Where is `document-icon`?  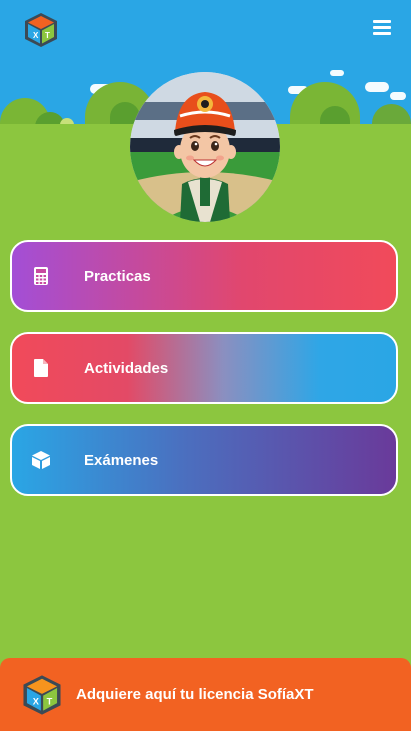 document-icon is located at coordinates (41, 368).